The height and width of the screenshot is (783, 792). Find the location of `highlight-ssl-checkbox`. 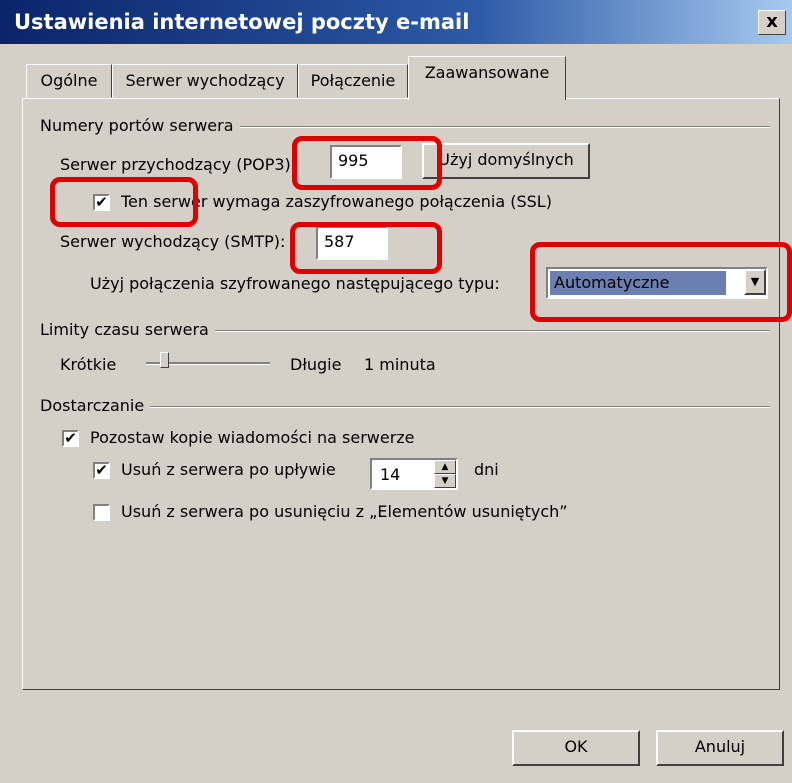

highlight-ssl-checkbox is located at coordinates (124, 202).